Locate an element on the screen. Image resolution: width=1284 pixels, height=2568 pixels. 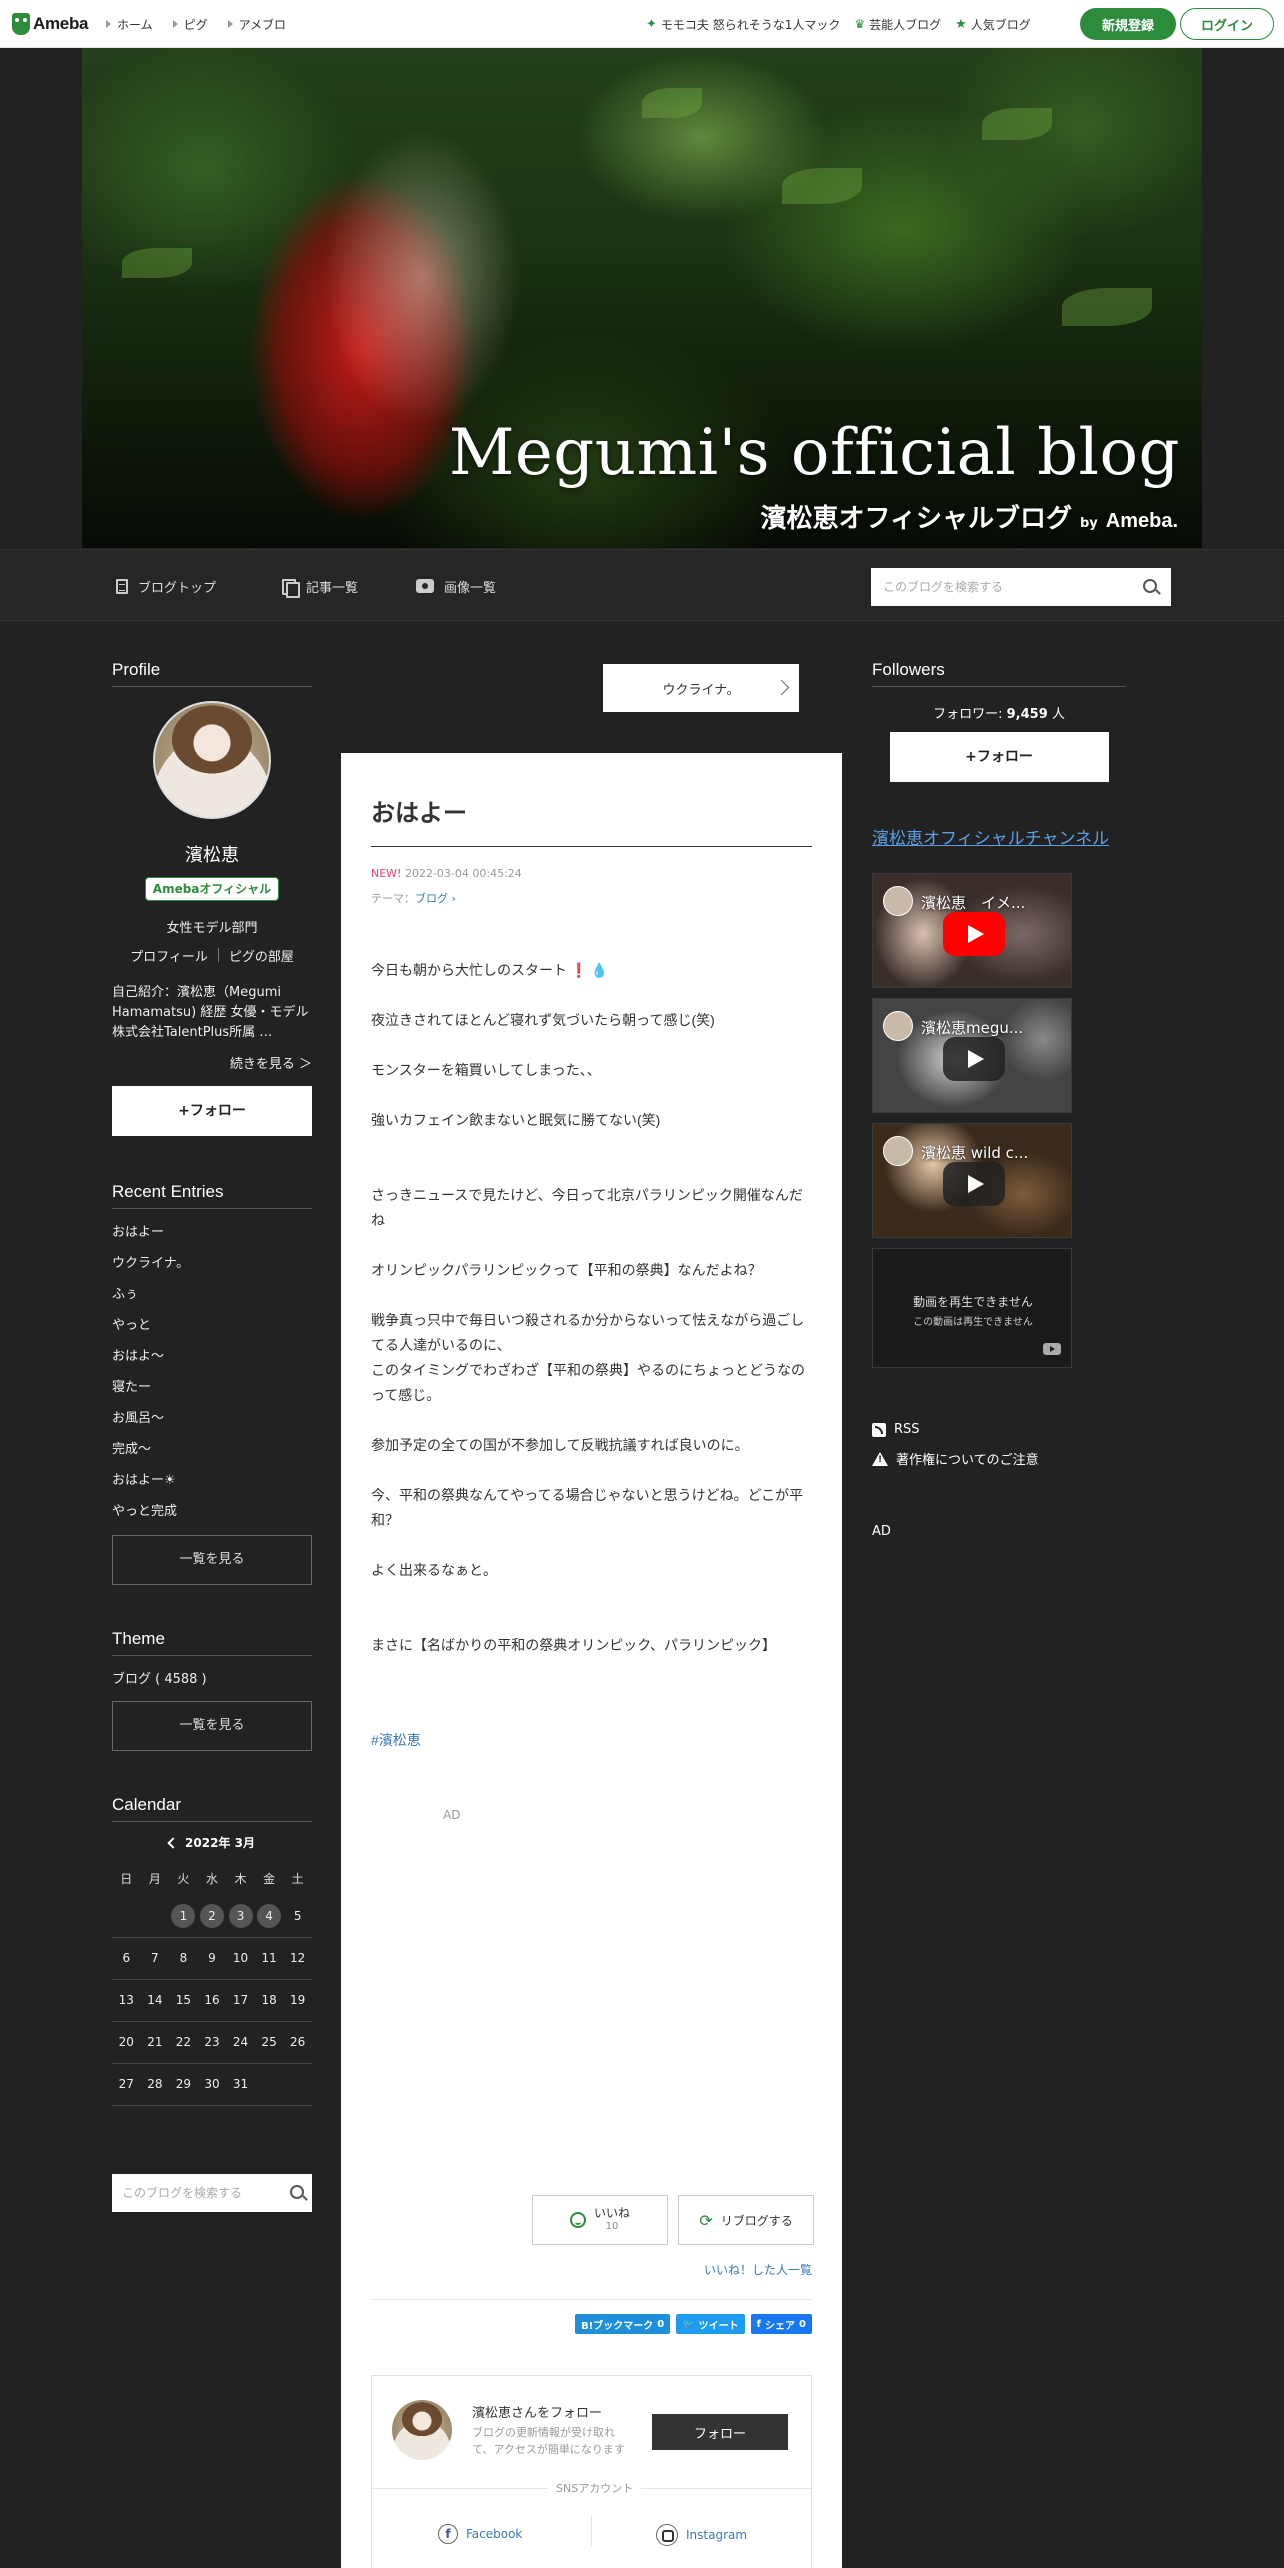
read-more-link: 続きを見る ＞ is located at coordinates (212, 1062).